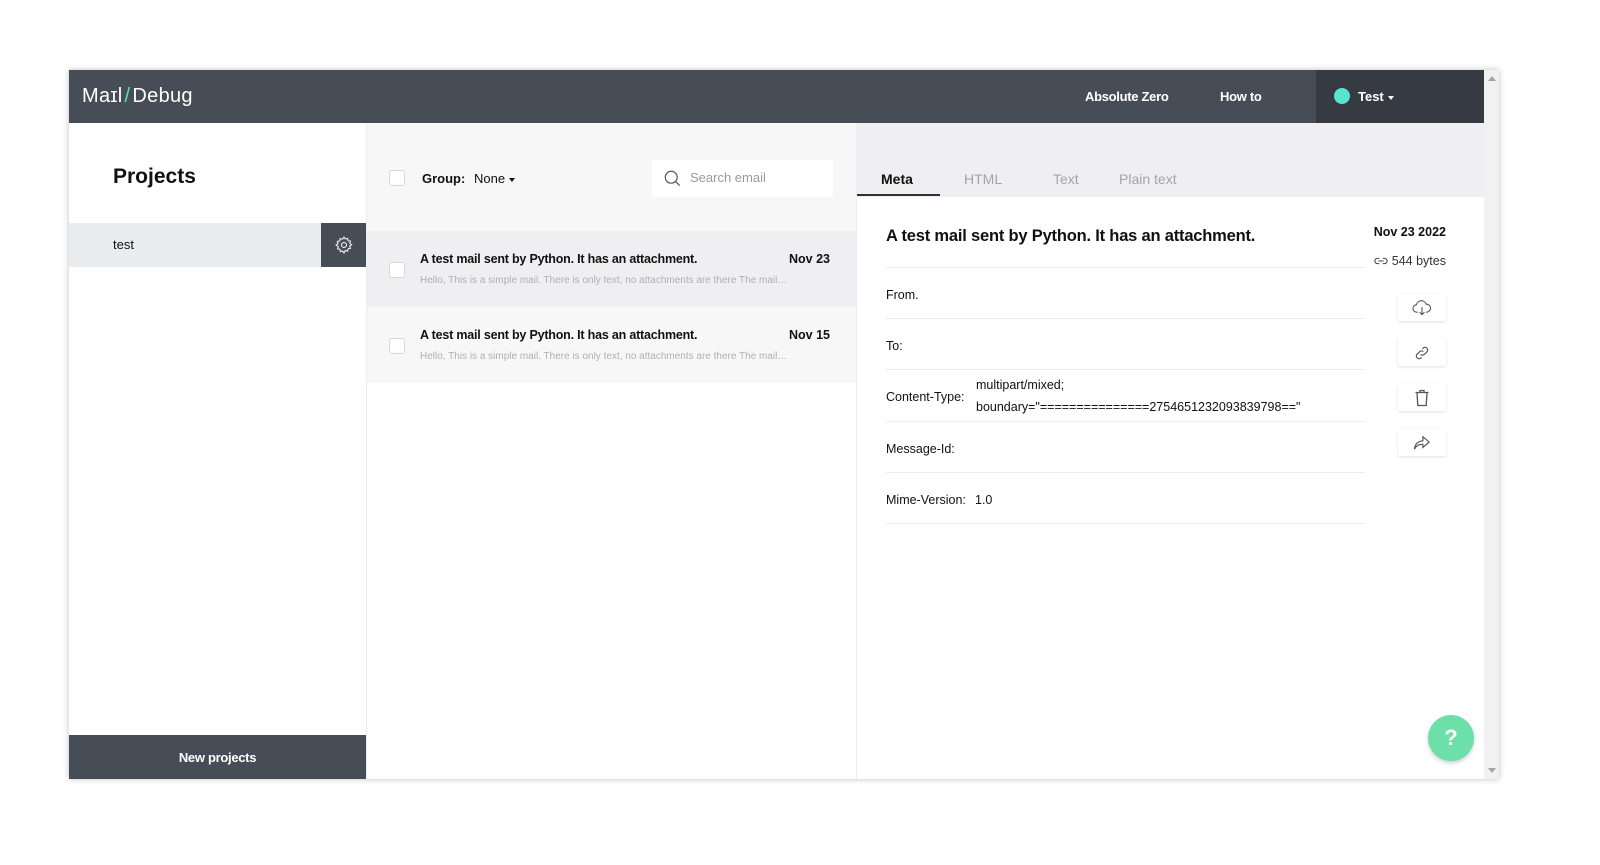  What do you see at coordinates (757, 177) in the screenshot?
I see `search-input` at bounding box center [757, 177].